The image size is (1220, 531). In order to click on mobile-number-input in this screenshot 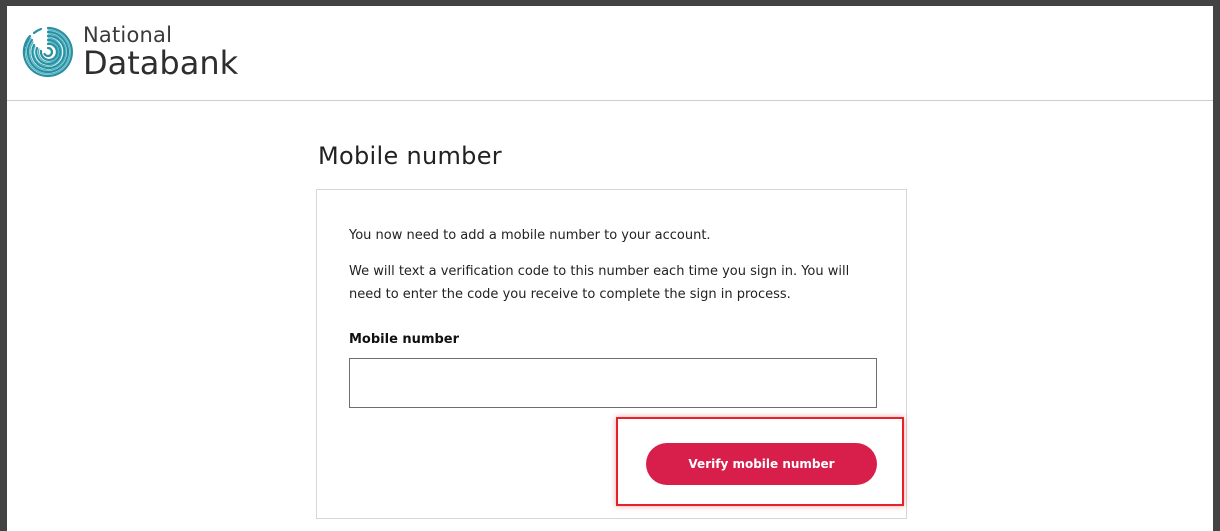, I will do `click(613, 383)`.